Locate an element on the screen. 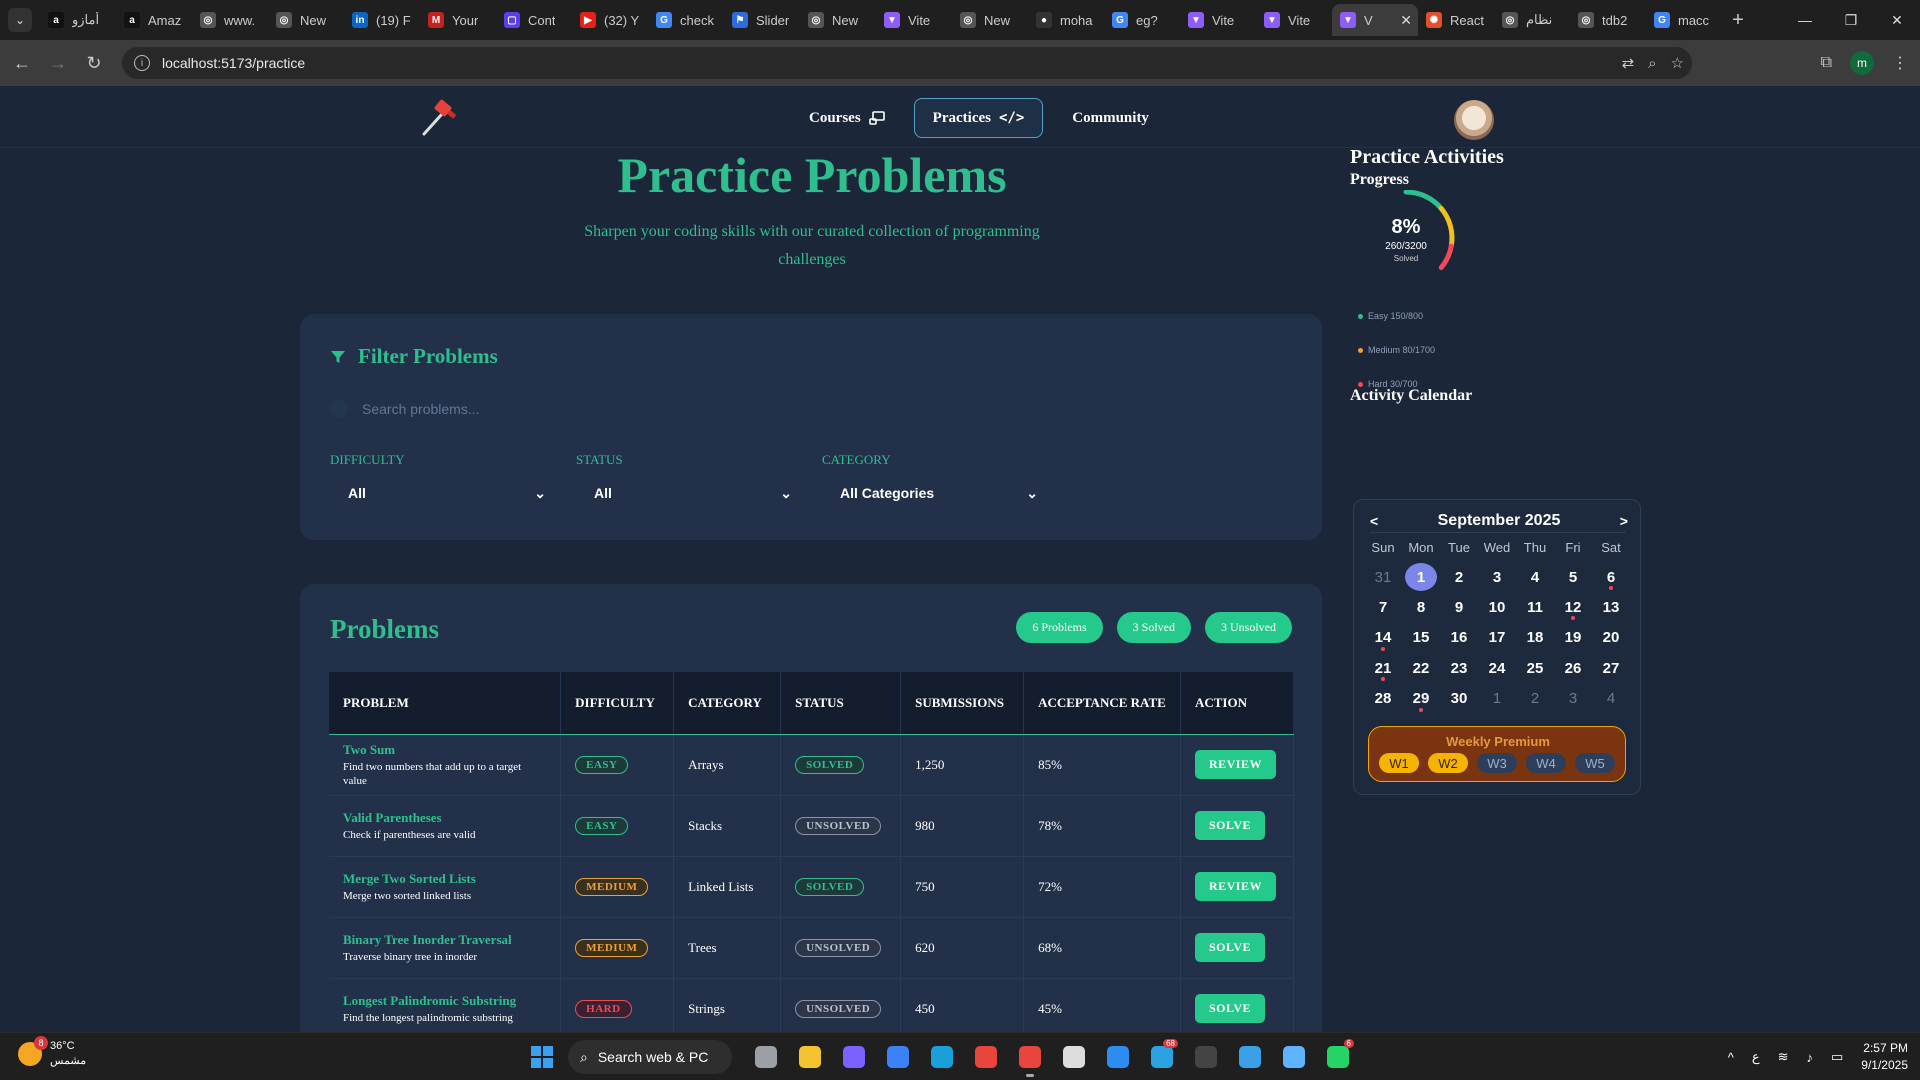 The width and height of the screenshot is (1920, 1080). nav-courses: Courses is located at coordinates (847, 118).